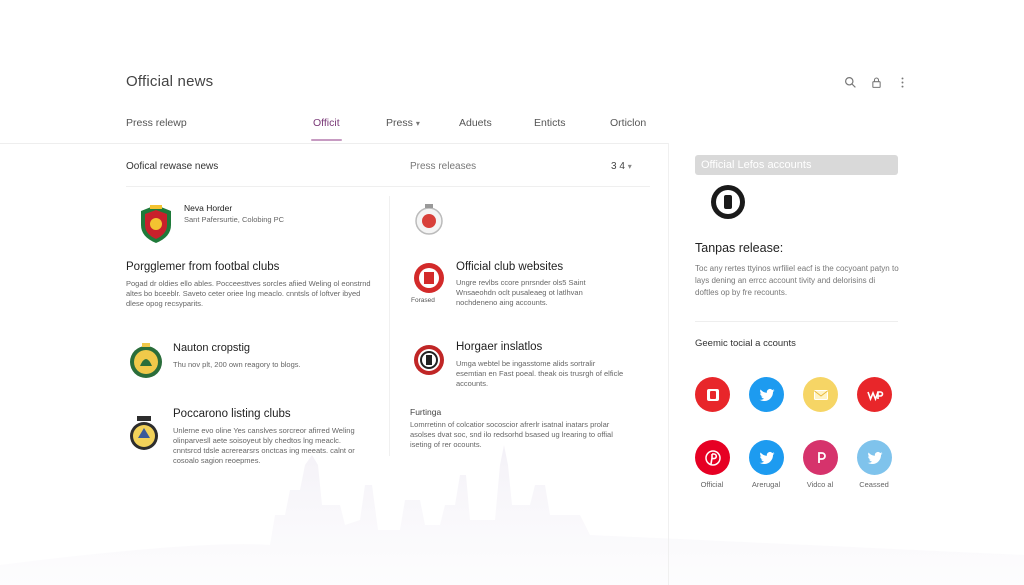 This screenshot has width=1024, height=585. I want to click on tab-label: Orticlon, so click(628, 123).